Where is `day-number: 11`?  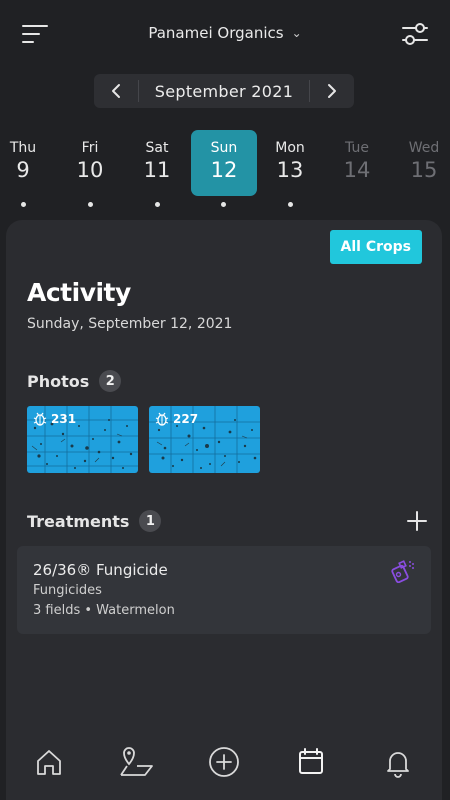 day-number: 11 is located at coordinates (157, 170).